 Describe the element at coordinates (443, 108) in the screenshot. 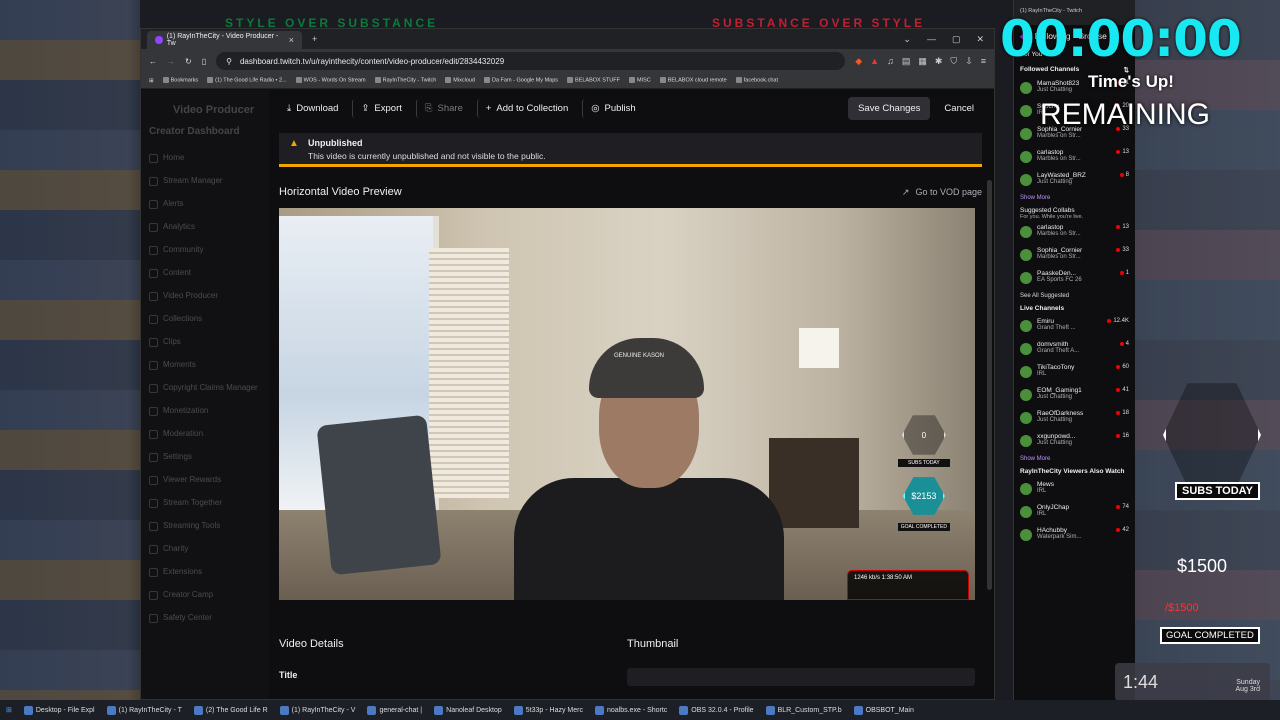

I see `share-button: ⎘ Share` at that location.